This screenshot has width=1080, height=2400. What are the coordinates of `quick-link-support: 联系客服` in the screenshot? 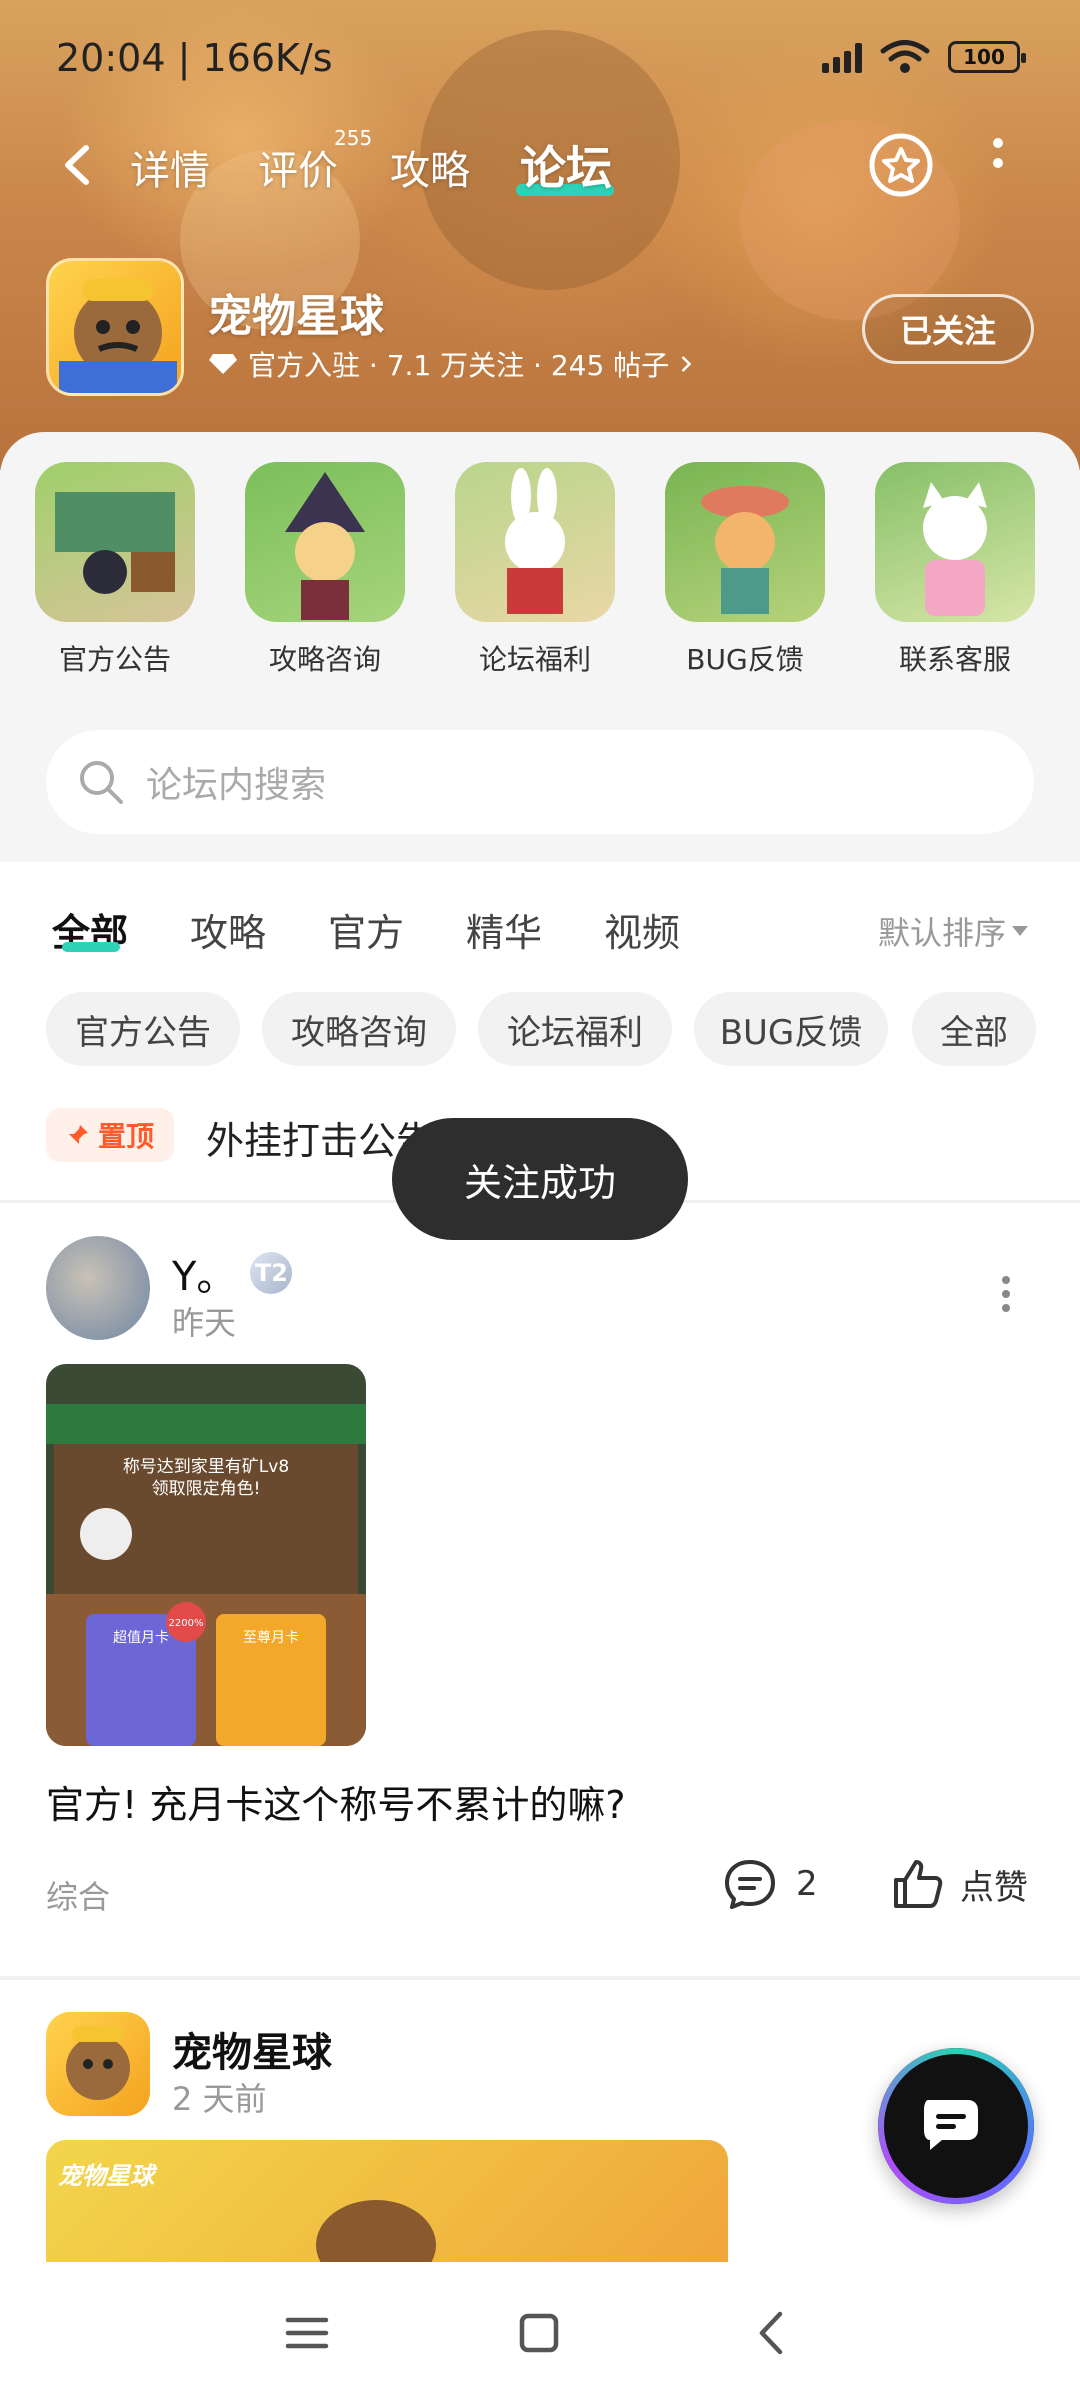 It's located at (955, 570).